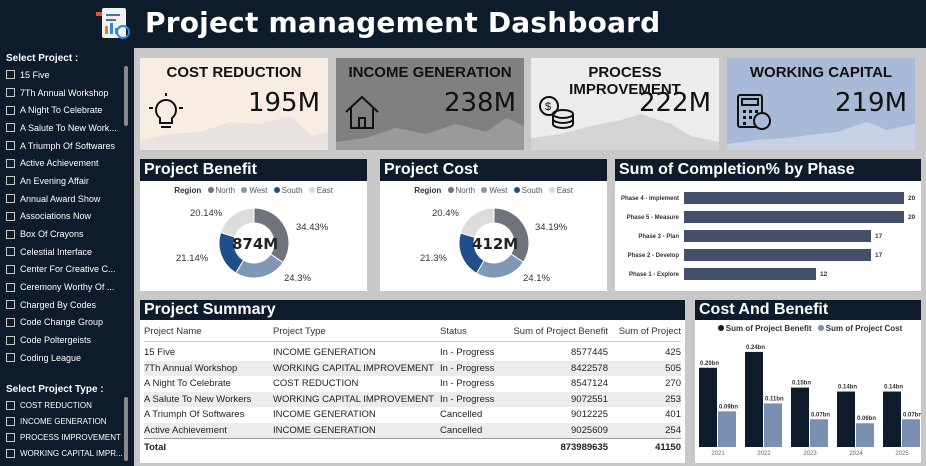 Image resolution: width=926 pixels, height=466 pixels. I want to click on kpi-card: INCOME GENERATION 238M, so click(430, 104).